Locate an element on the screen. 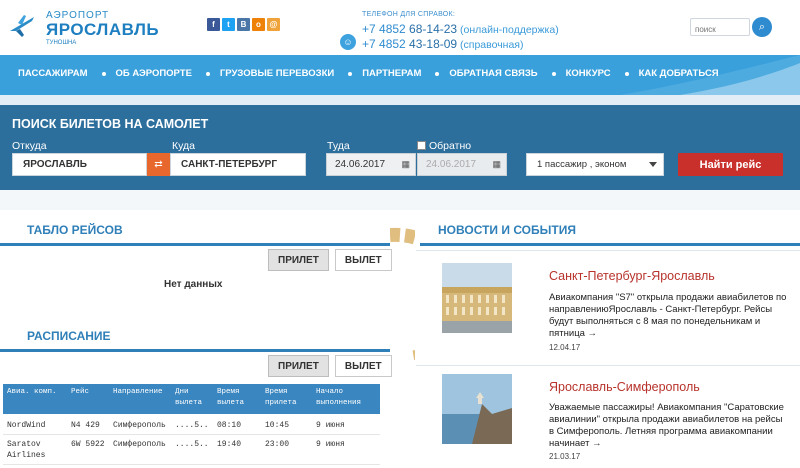 This screenshot has height=468, width=800. panel-title: ПОИСК БИЛЕТОВ НА САМОЛЕТ is located at coordinates (110, 124).